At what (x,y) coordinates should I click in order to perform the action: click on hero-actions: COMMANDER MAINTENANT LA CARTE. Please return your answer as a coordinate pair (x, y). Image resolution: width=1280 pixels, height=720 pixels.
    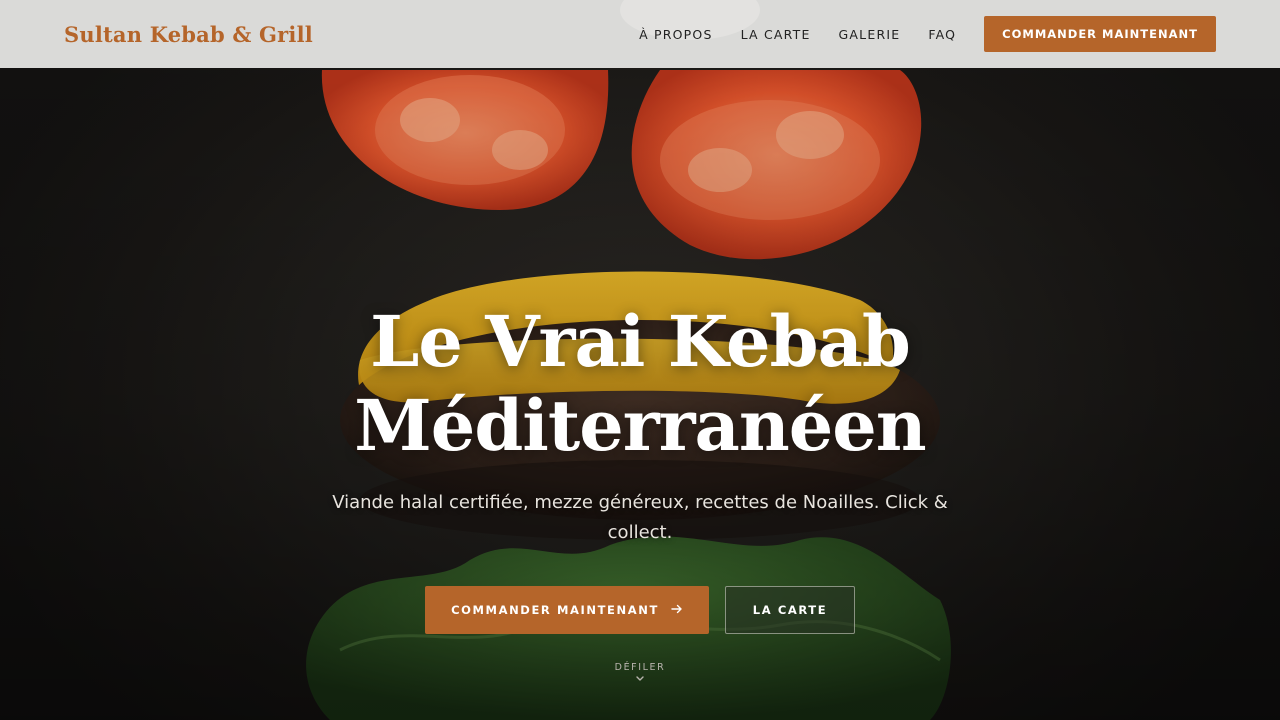
    Looking at the image, I should click on (640, 610).